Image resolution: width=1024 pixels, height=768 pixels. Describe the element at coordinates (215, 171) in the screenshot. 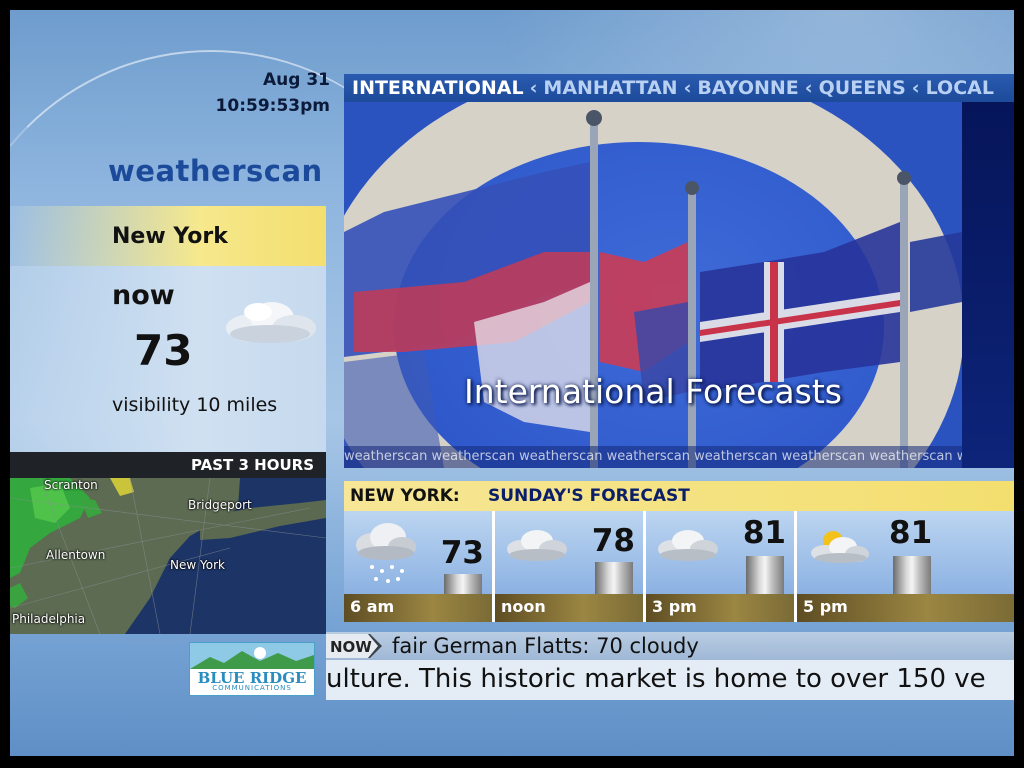

I see `brand-logo-text: weatherscan` at that location.